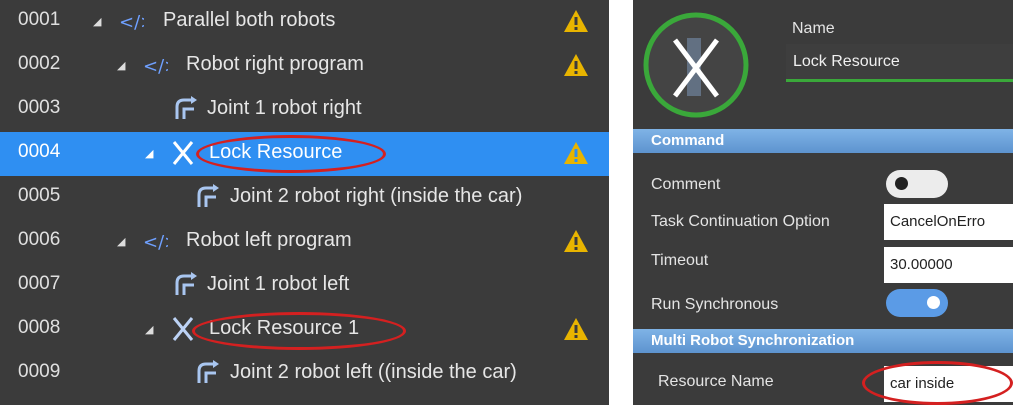 Image resolution: width=1013 pixels, height=405 pixels. Describe the element at coordinates (813, 28) in the screenshot. I see `name-label: Name` at that location.